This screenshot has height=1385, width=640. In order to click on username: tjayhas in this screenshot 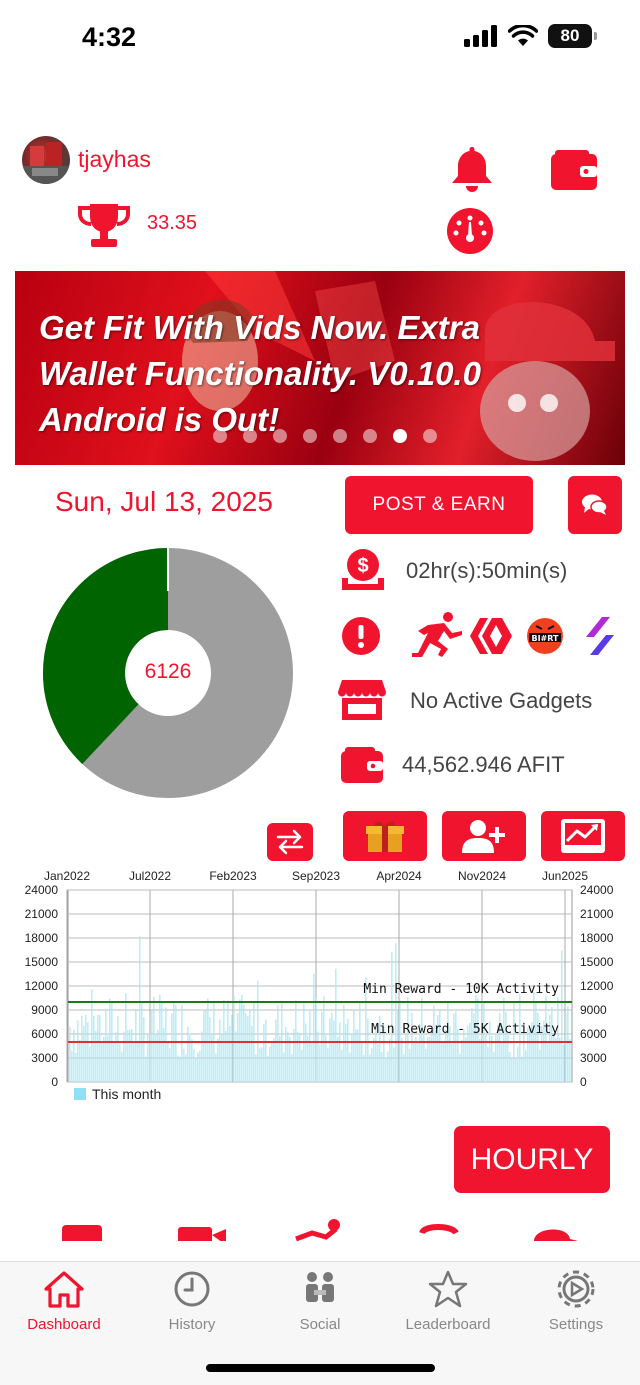, I will do `click(114, 159)`.